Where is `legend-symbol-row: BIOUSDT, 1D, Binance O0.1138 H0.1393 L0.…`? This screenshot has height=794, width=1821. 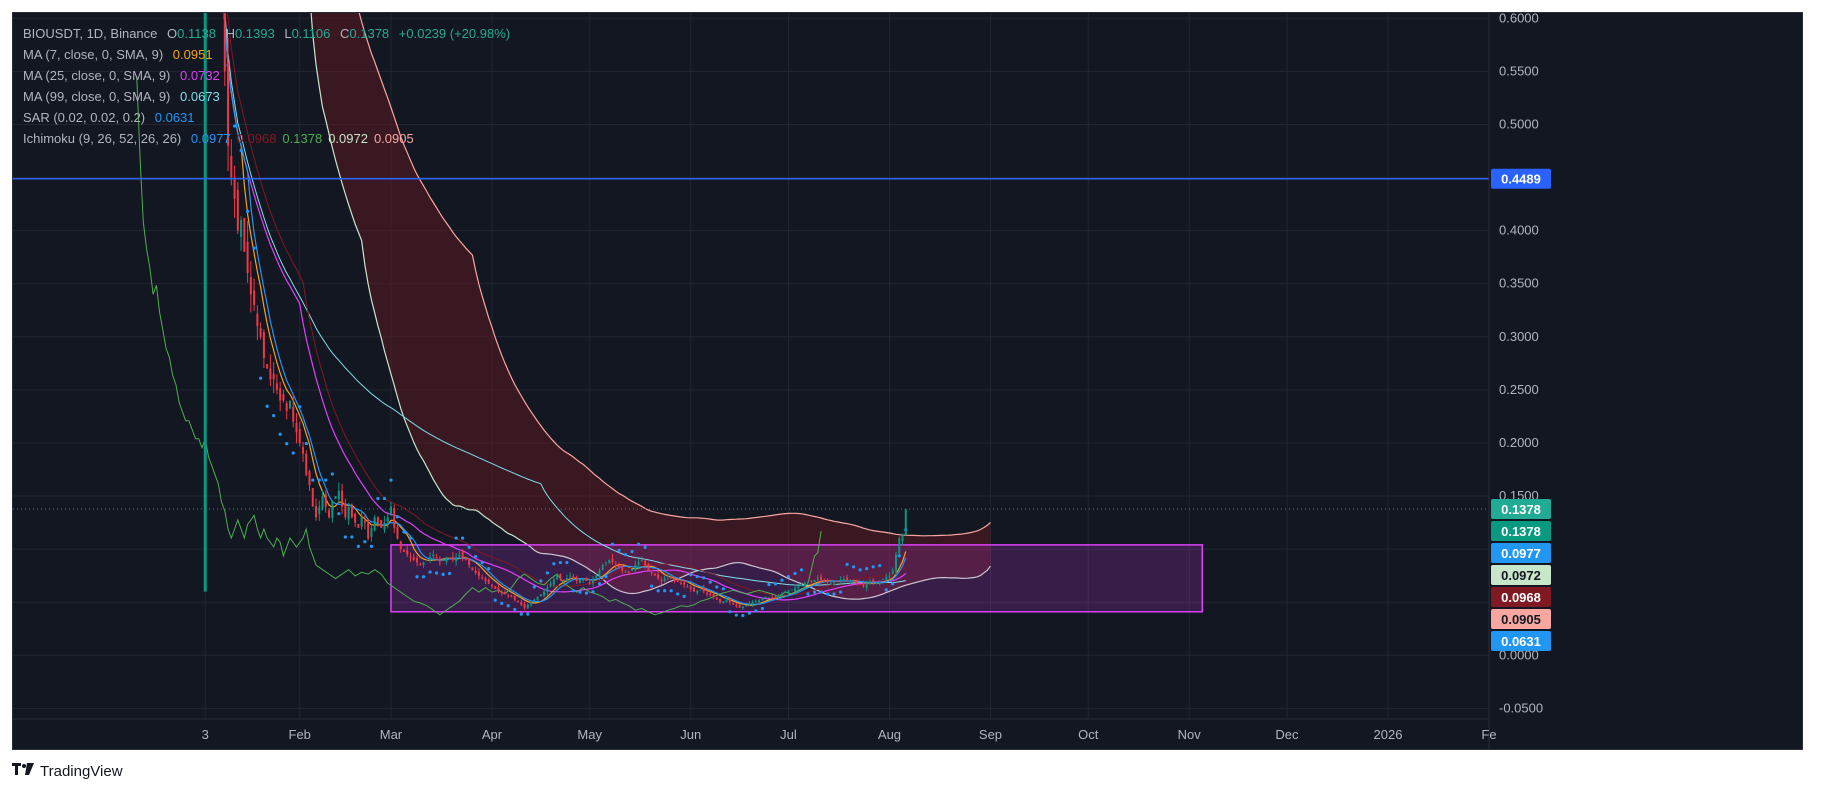
legend-symbol-row: BIOUSDT, 1D, Binance O0.1138 H0.1393 L0.… is located at coordinates (269, 33).